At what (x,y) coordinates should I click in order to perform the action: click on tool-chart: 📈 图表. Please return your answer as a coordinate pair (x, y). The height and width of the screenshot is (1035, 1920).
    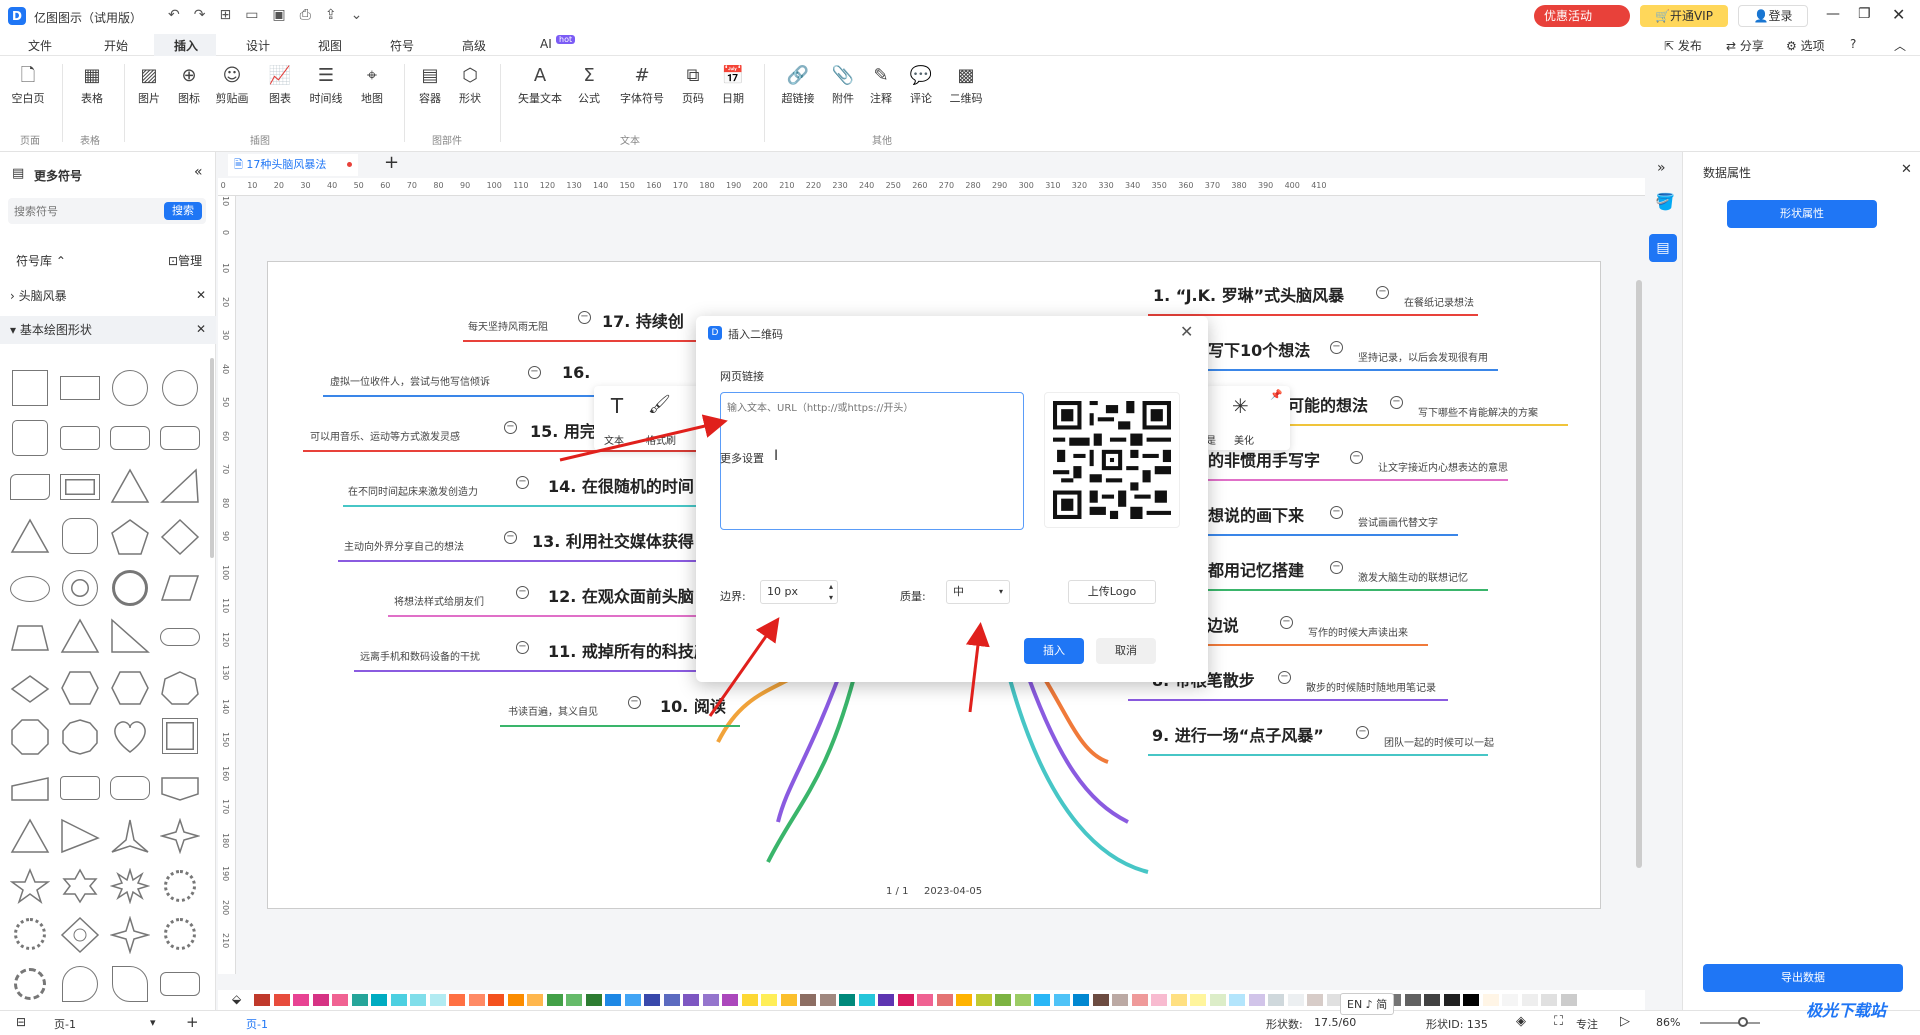
    Looking at the image, I should click on (280, 84).